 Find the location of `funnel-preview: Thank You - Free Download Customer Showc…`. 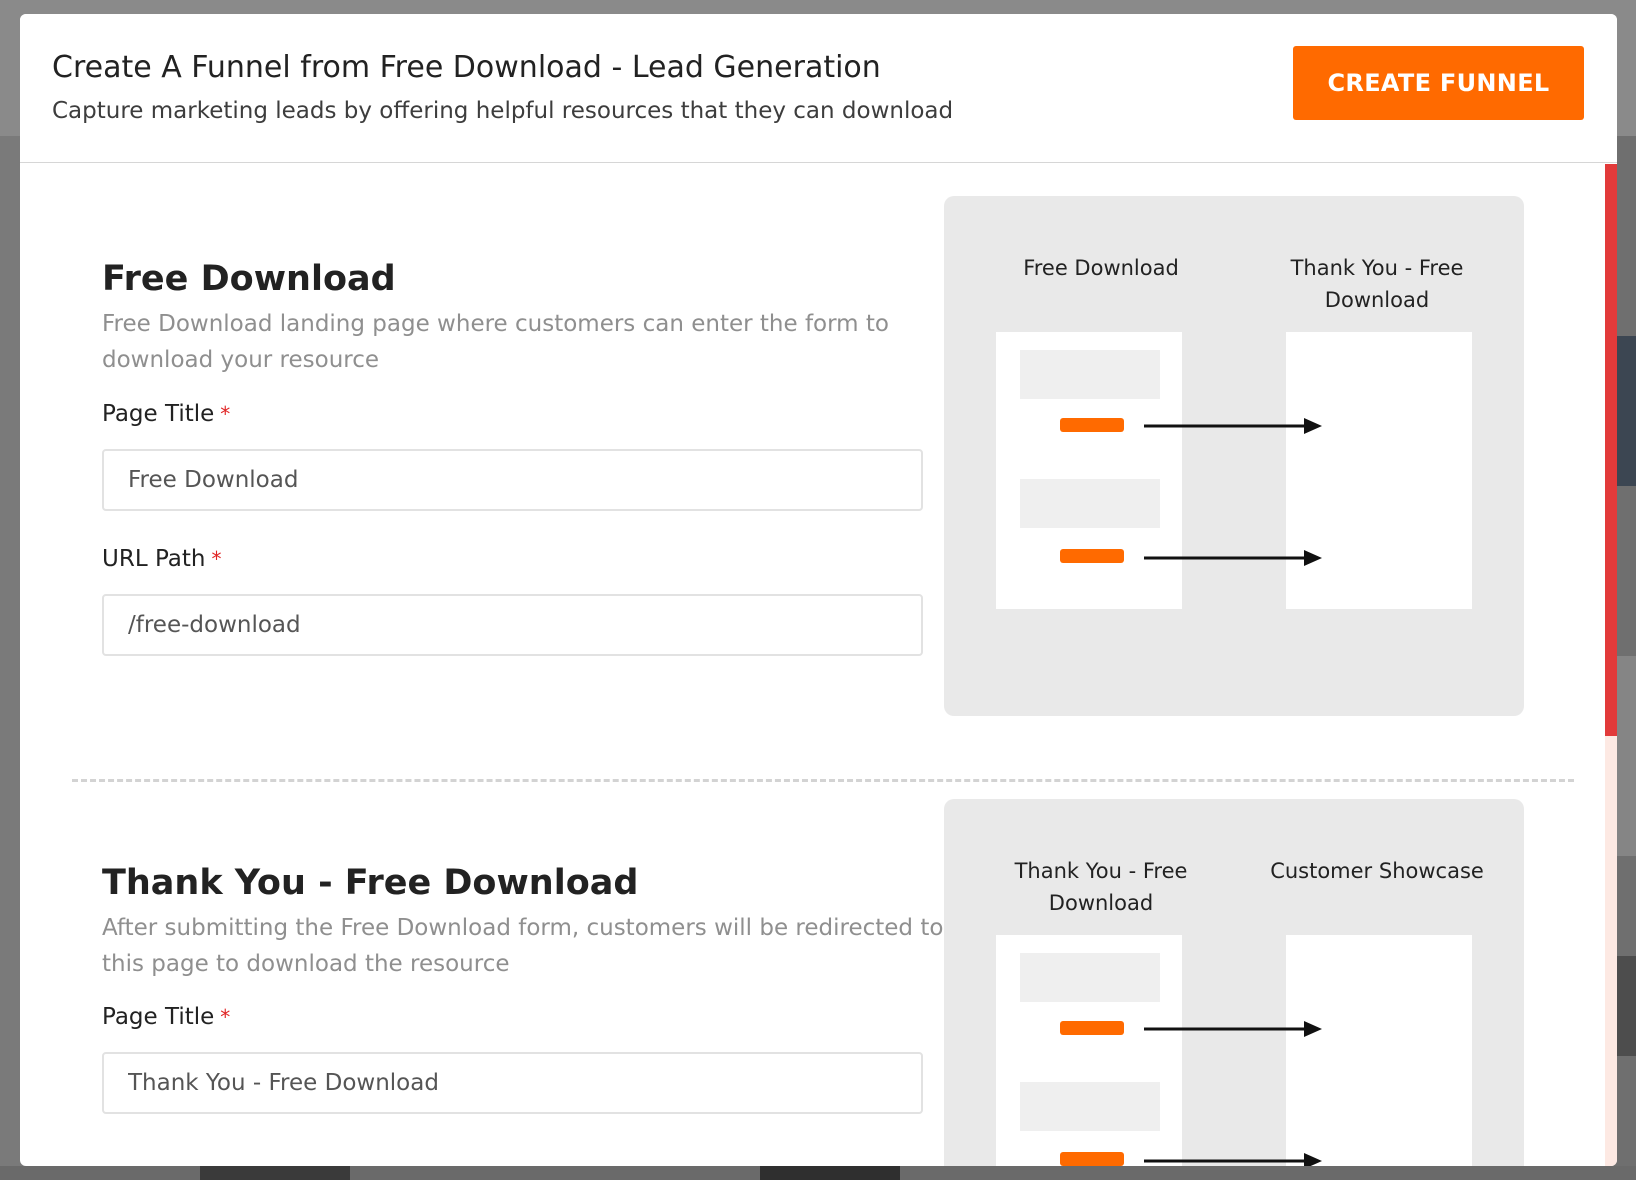

funnel-preview: Thank You - Free Download Customer Showc… is located at coordinates (1234, 982).